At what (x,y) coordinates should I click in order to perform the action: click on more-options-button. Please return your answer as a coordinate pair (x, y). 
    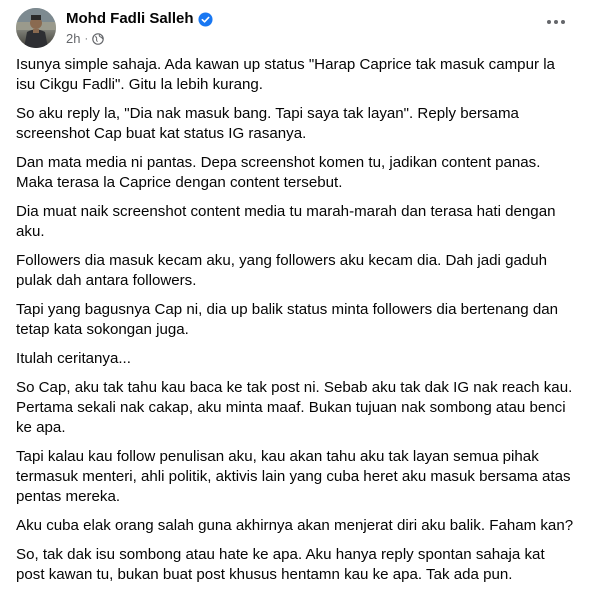
    Looking at the image, I should click on (556, 22).